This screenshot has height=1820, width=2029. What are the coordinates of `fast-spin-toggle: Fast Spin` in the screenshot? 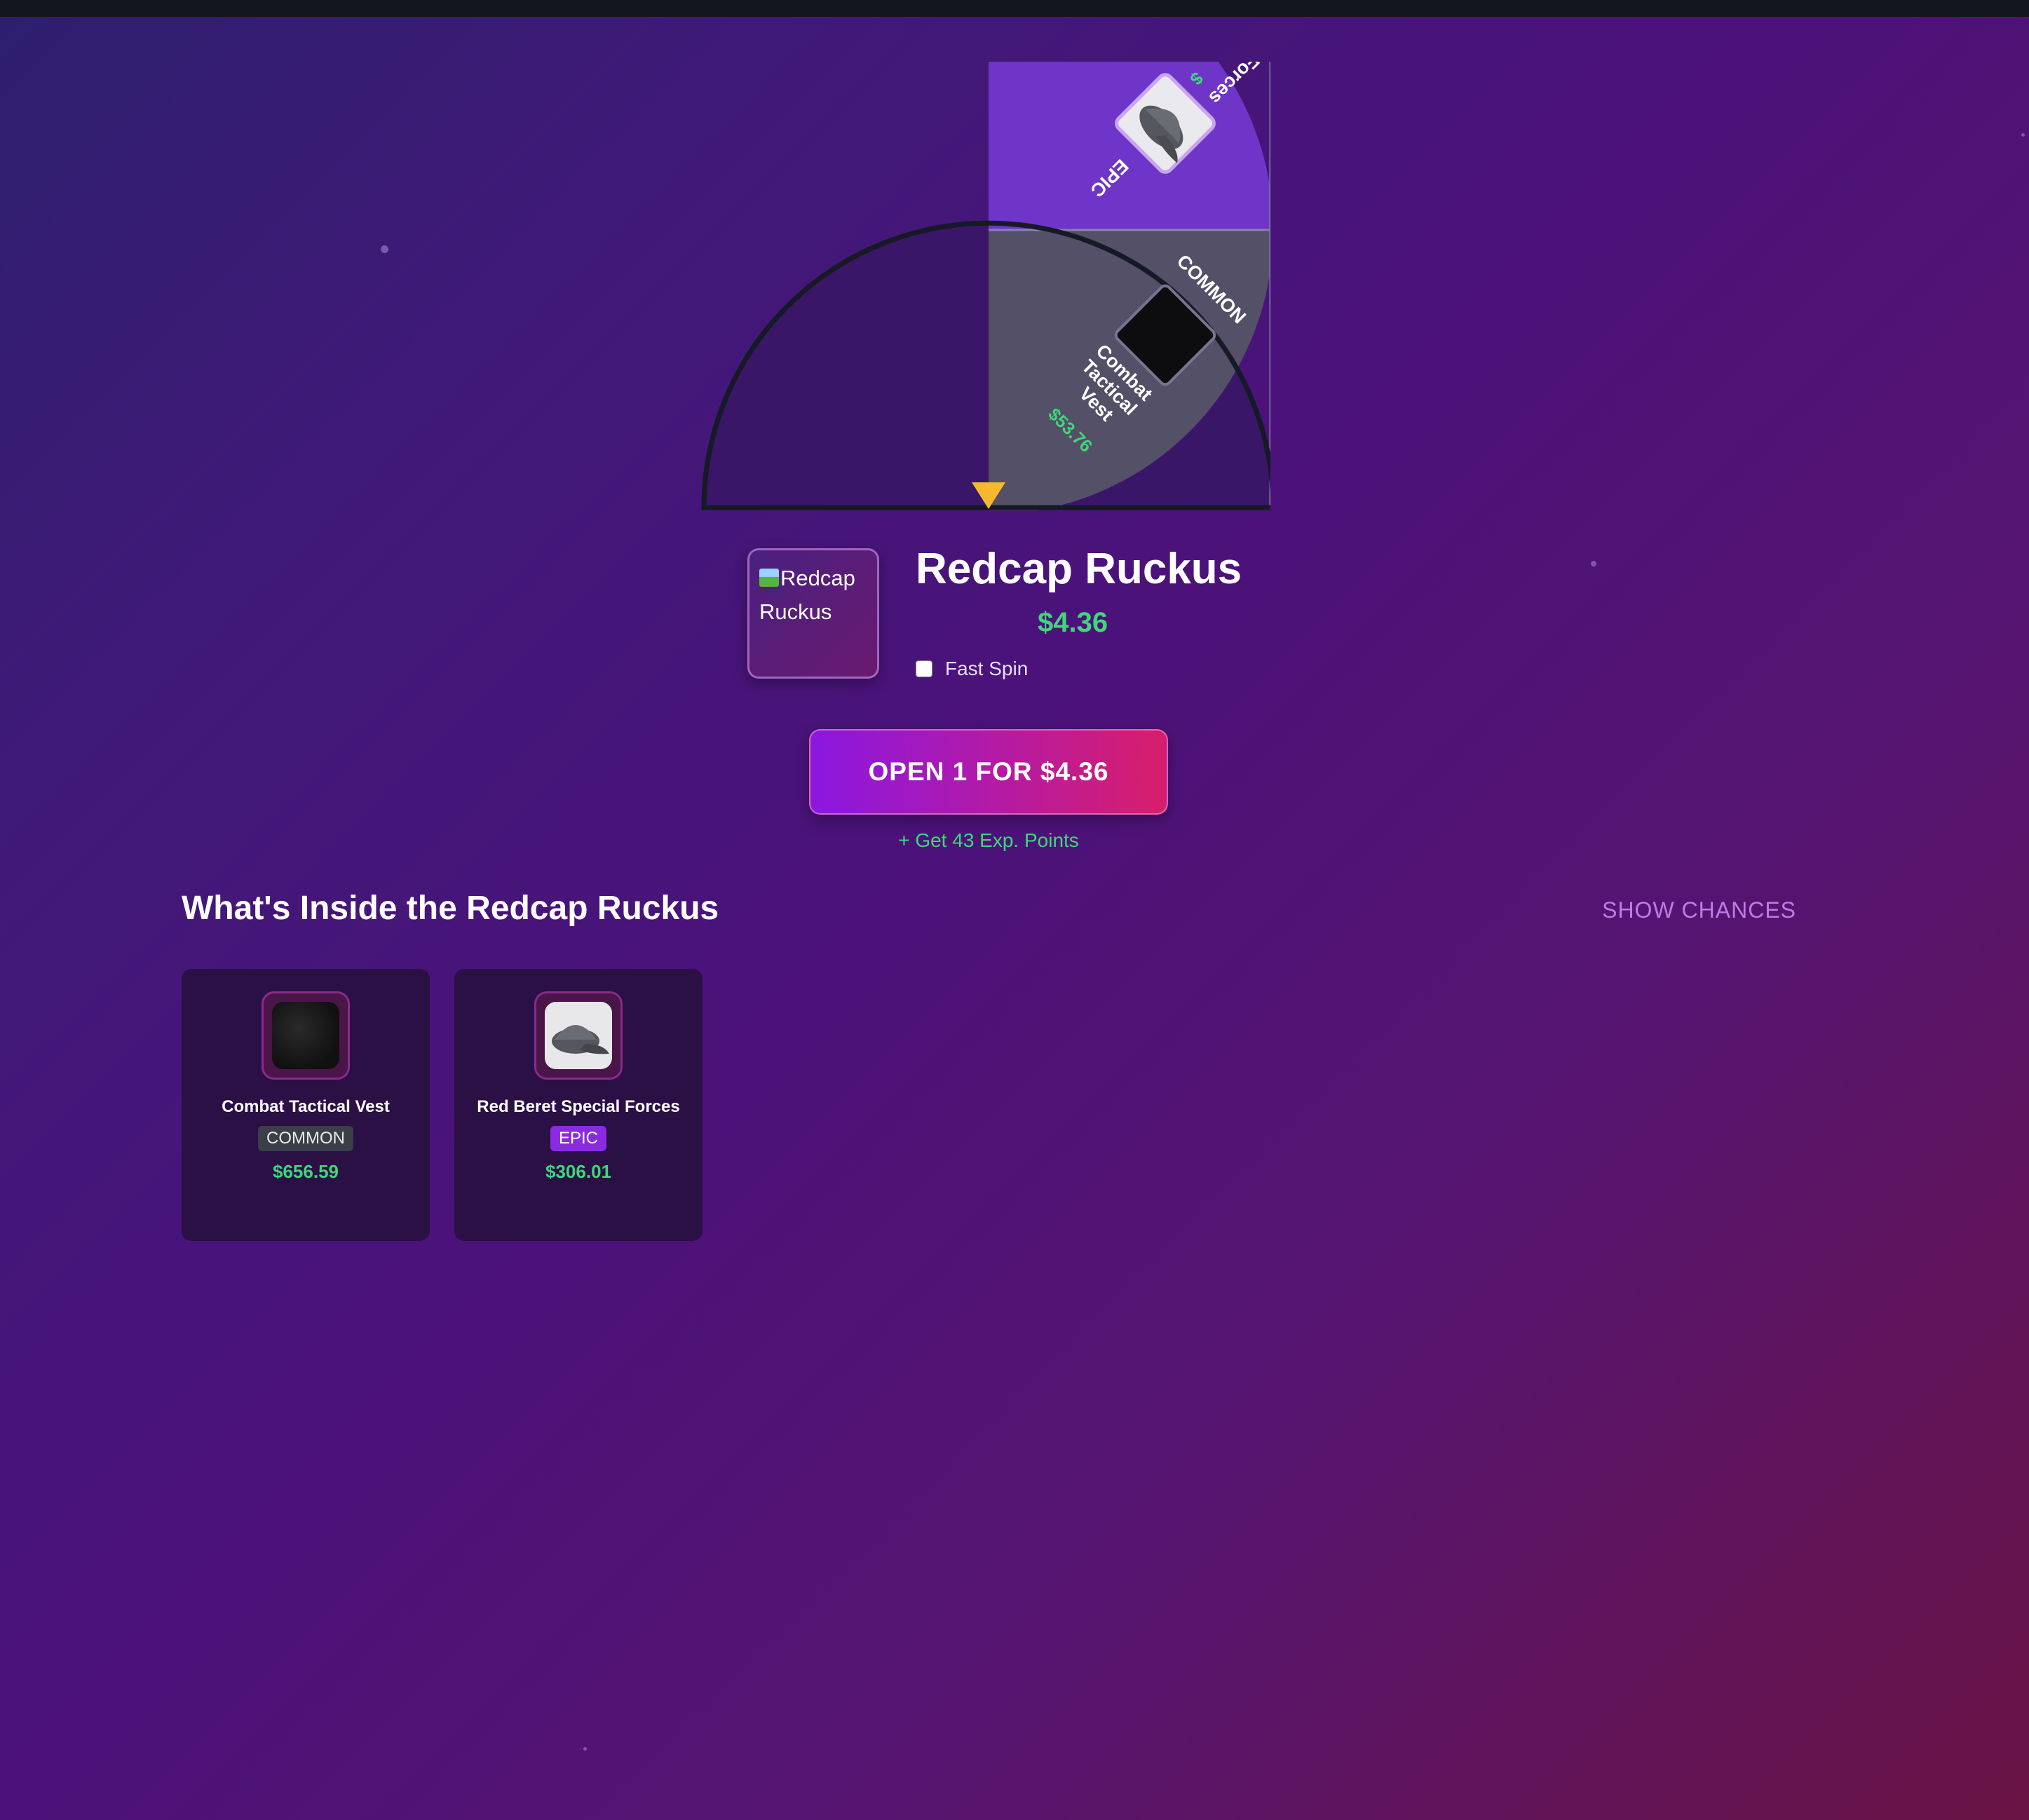 It's located at (972, 669).